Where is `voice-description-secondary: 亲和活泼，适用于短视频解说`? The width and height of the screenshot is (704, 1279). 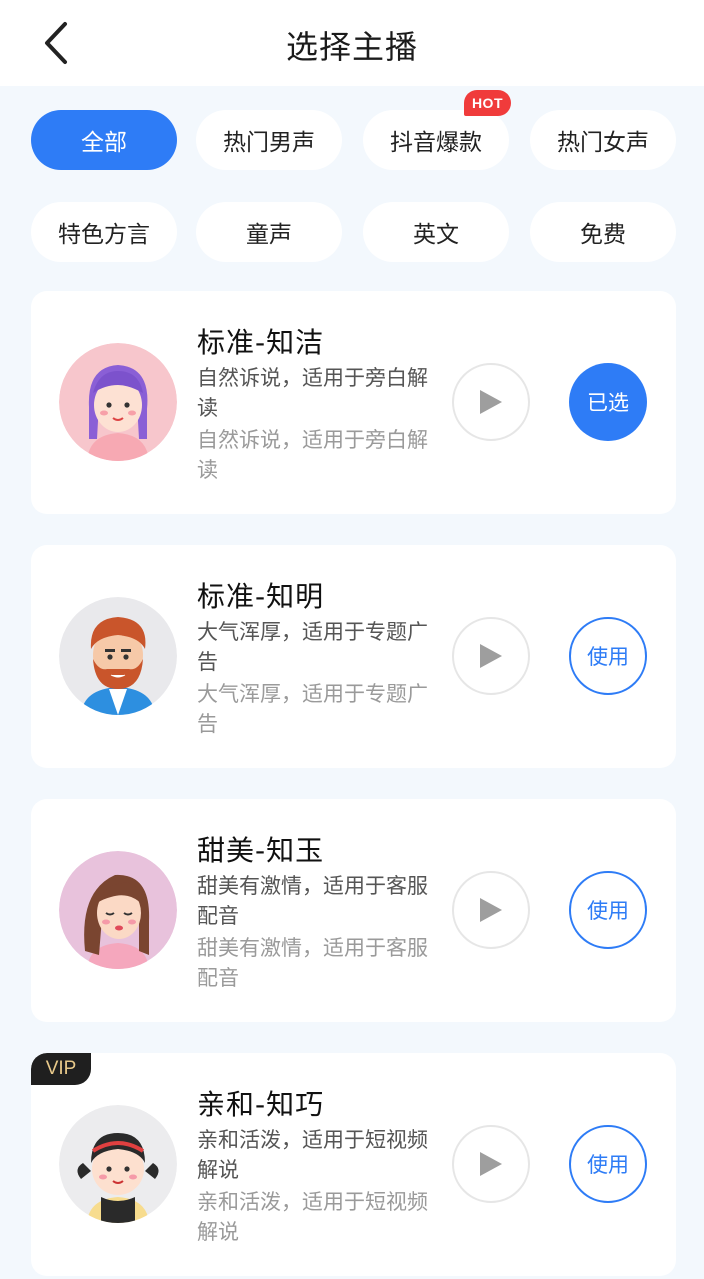 voice-description-secondary: 亲和活泼，适用于短视频解说 is located at coordinates (312, 1217).